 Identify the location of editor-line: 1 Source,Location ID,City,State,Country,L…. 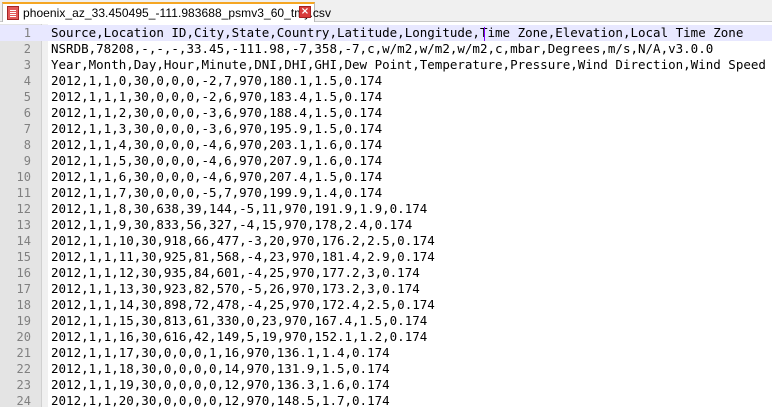
(386, 33).